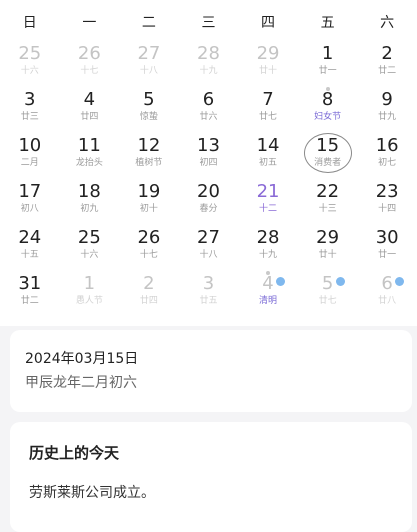  I want to click on calendar-day: 30 廿一, so click(387, 247).